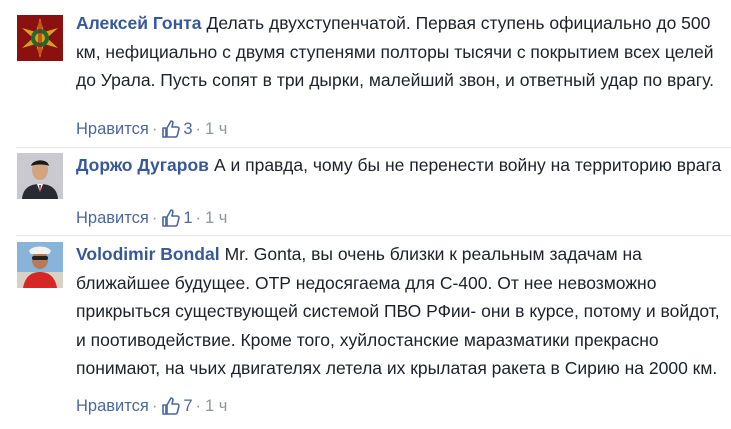 This screenshot has width=731, height=429. What do you see at coordinates (187, 218) in the screenshot?
I see `like-count: 1` at bounding box center [187, 218].